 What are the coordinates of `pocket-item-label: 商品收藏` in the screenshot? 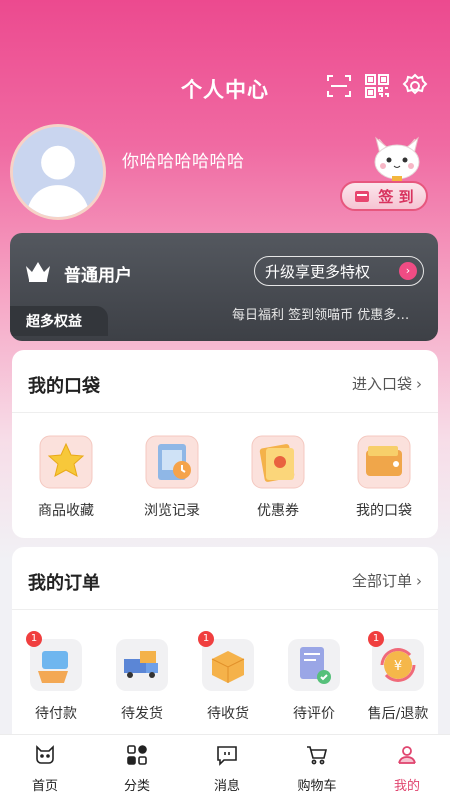 It's located at (66, 511).